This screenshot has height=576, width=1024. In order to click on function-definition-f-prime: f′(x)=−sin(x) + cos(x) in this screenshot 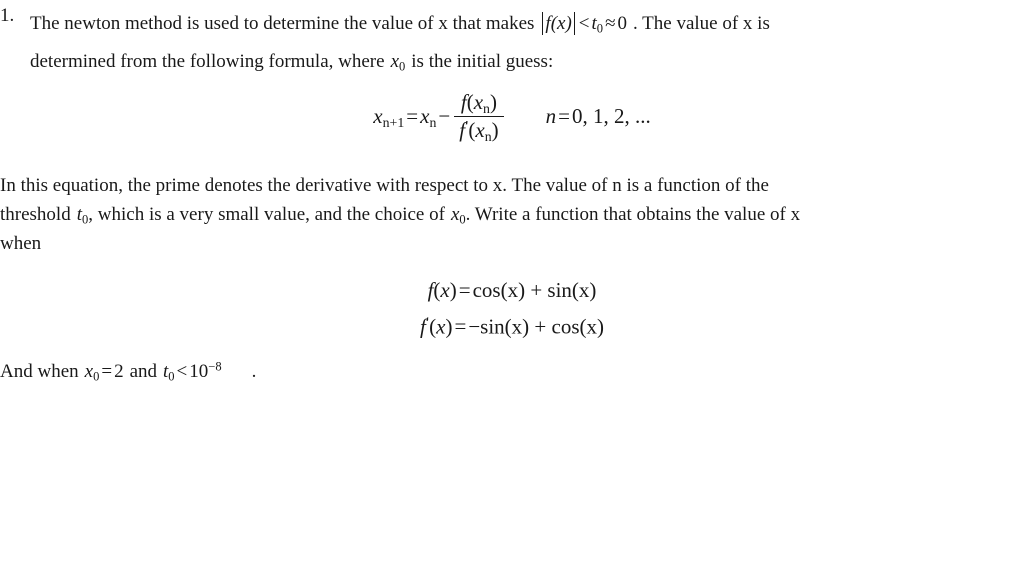, I will do `click(512, 325)`.